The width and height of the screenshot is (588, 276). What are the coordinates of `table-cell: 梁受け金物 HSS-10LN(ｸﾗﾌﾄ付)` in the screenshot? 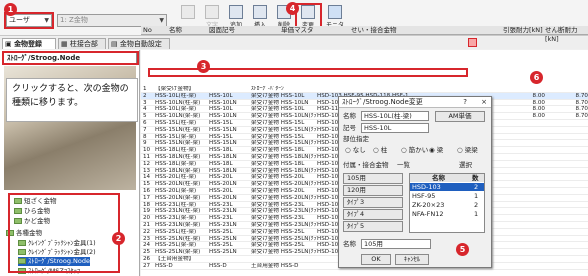 It's located at (284, 116).